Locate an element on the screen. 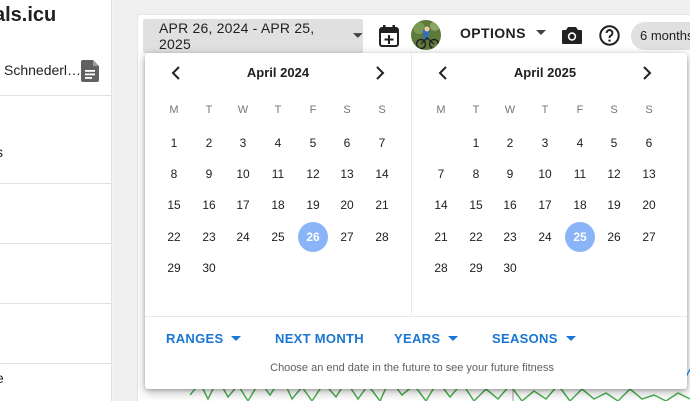 This screenshot has height=401, width=690. sidebar-item-label: s is located at coordinates (1, 152).